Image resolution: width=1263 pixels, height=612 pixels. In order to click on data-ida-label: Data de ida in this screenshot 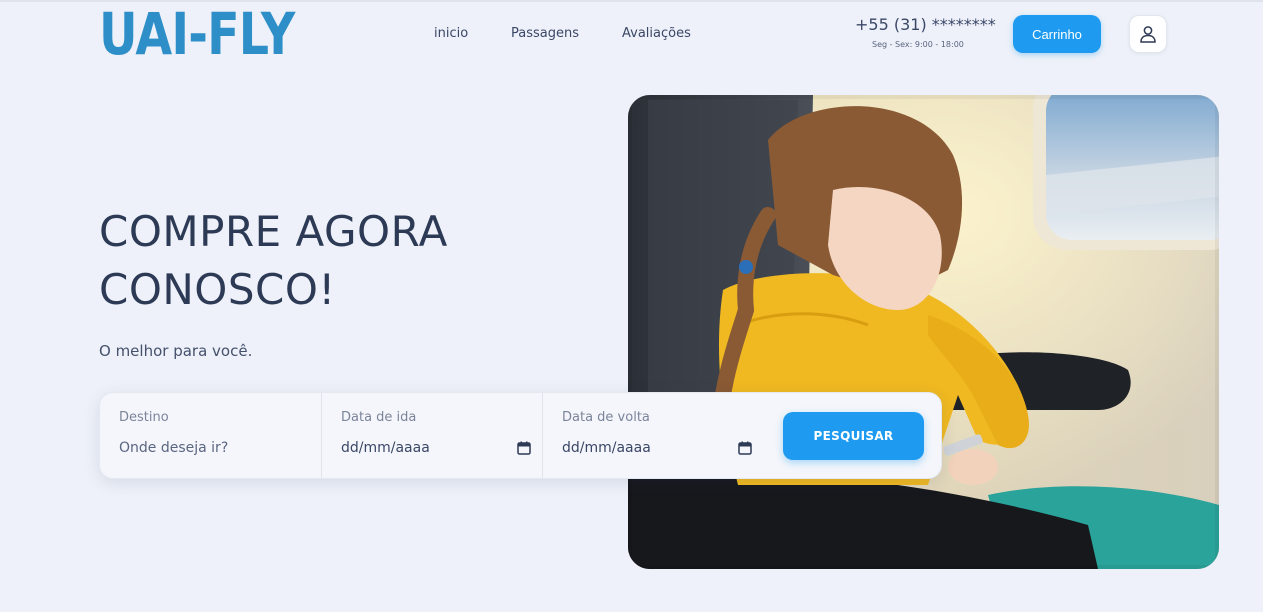, I will do `click(379, 417)`.